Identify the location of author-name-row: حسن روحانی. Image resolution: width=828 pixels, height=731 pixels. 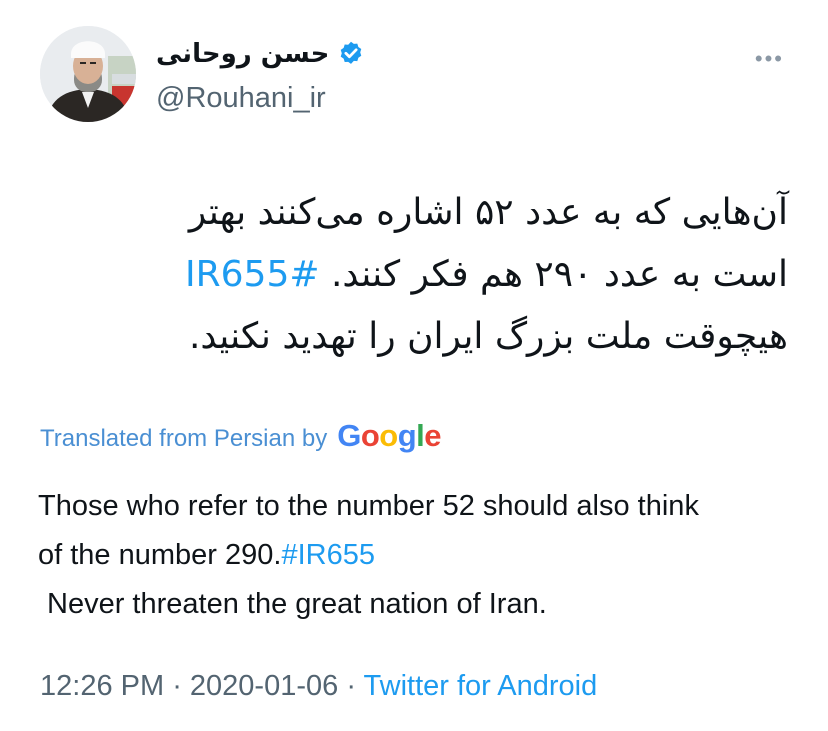
(260, 54).